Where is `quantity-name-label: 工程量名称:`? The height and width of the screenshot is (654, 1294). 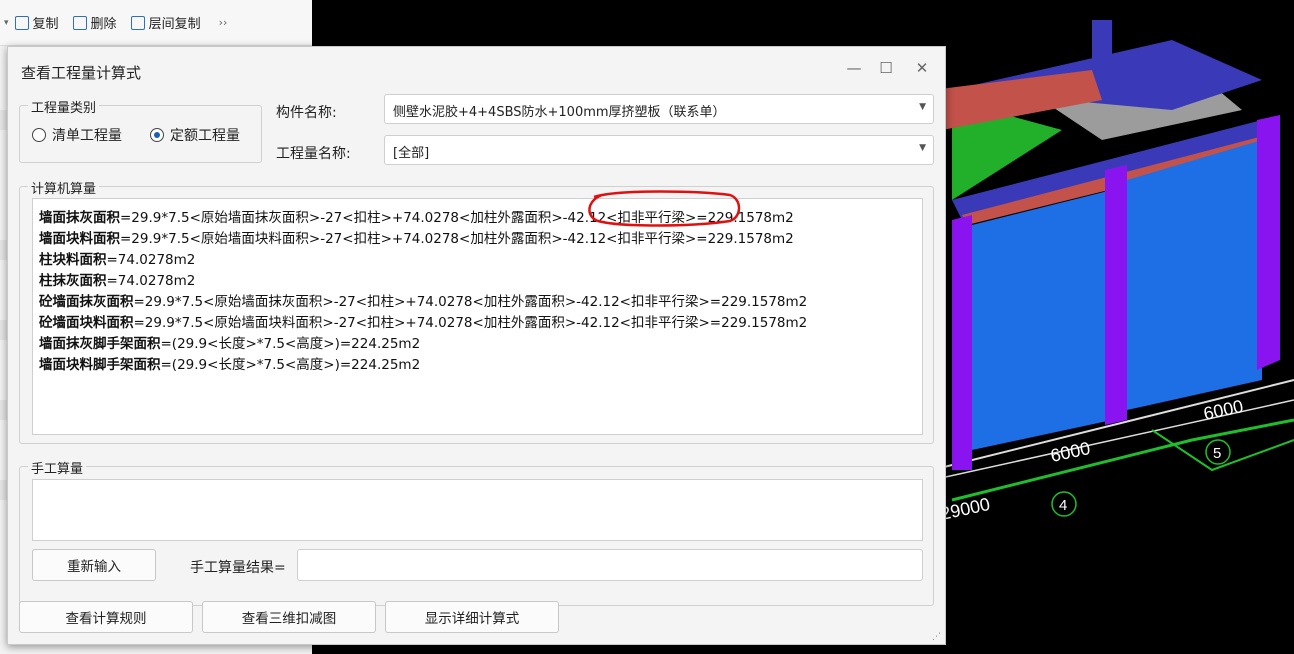
quantity-name-label: 工程量名称: is located at coordinates (313, 154).